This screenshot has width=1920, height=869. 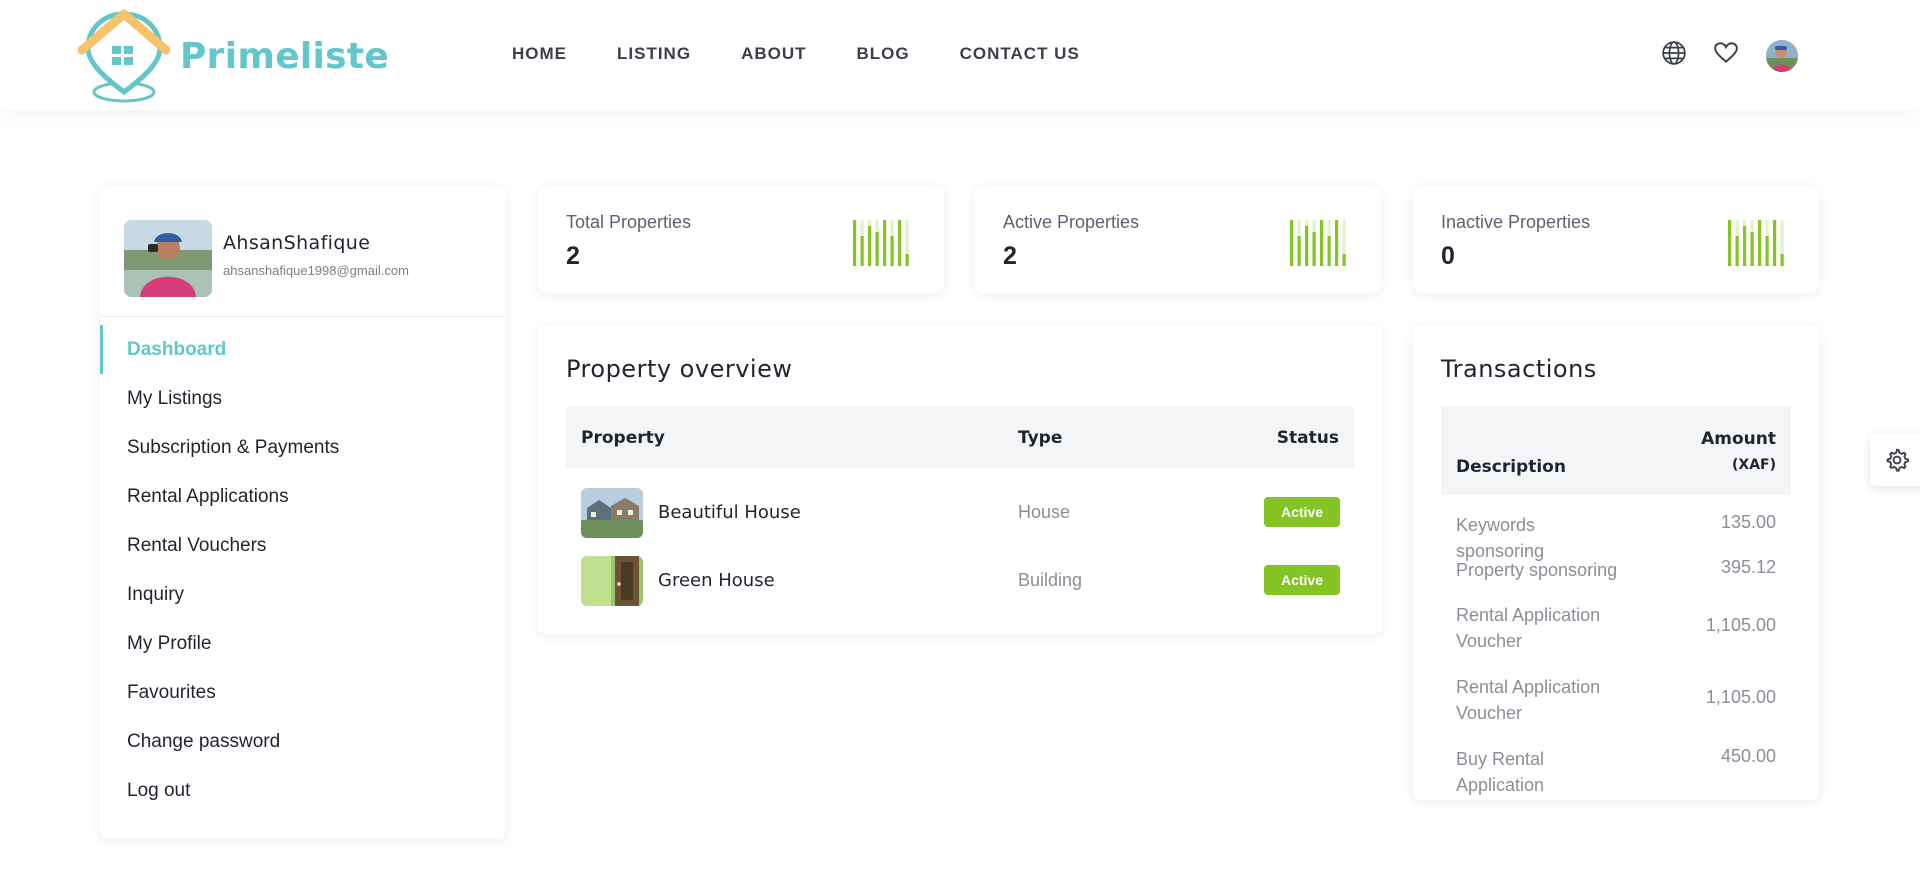 I want to click on stat-inactive-properties: Inactive Properties 0, so click(x=1616, y=239).